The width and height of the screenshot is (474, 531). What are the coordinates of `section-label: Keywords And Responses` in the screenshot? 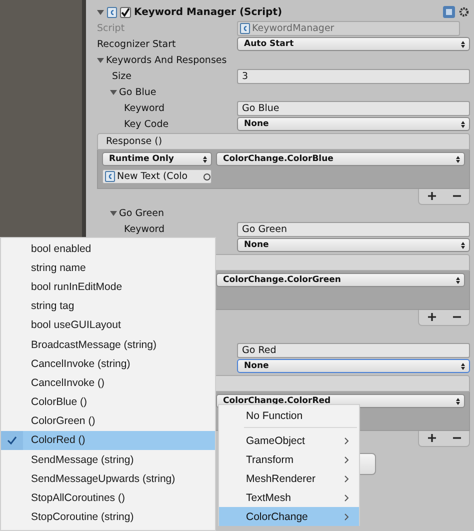 It's located at (166, 60).